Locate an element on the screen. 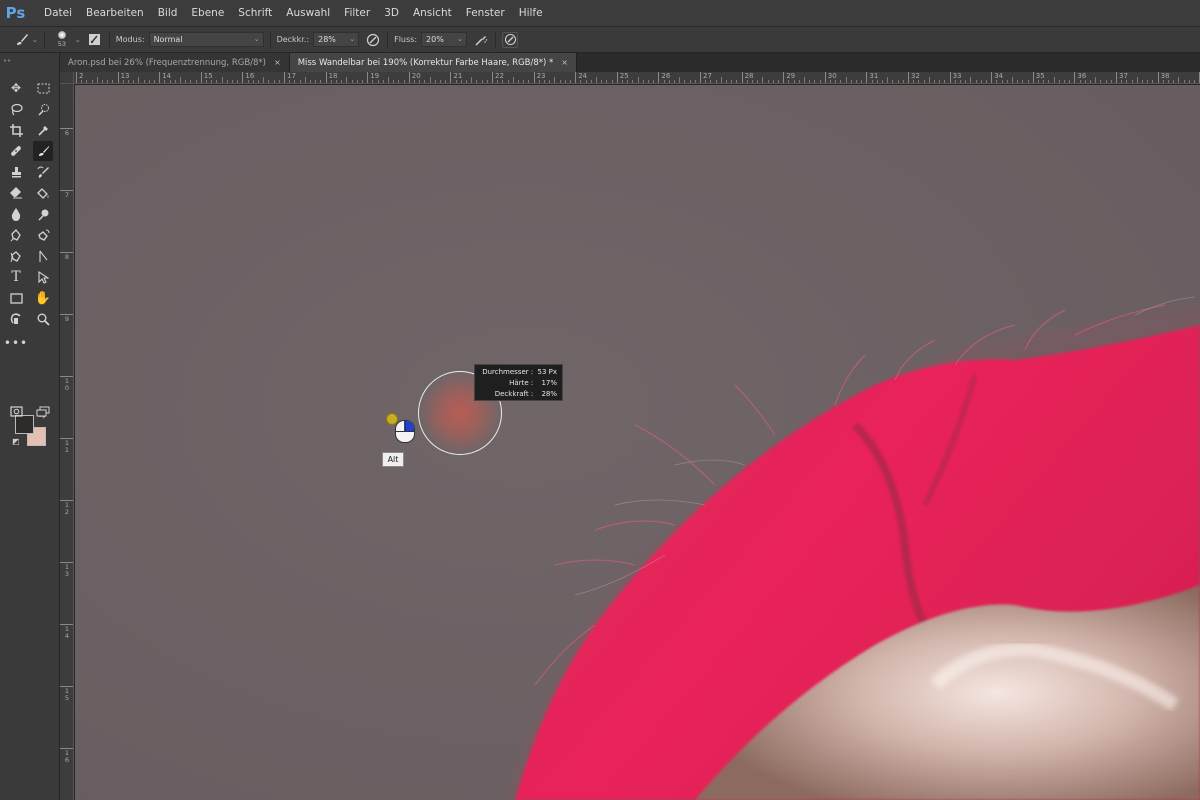 This screenshot has height=800, width=1200. menu-fenster: Fenster is located at coordinates (485, 13).